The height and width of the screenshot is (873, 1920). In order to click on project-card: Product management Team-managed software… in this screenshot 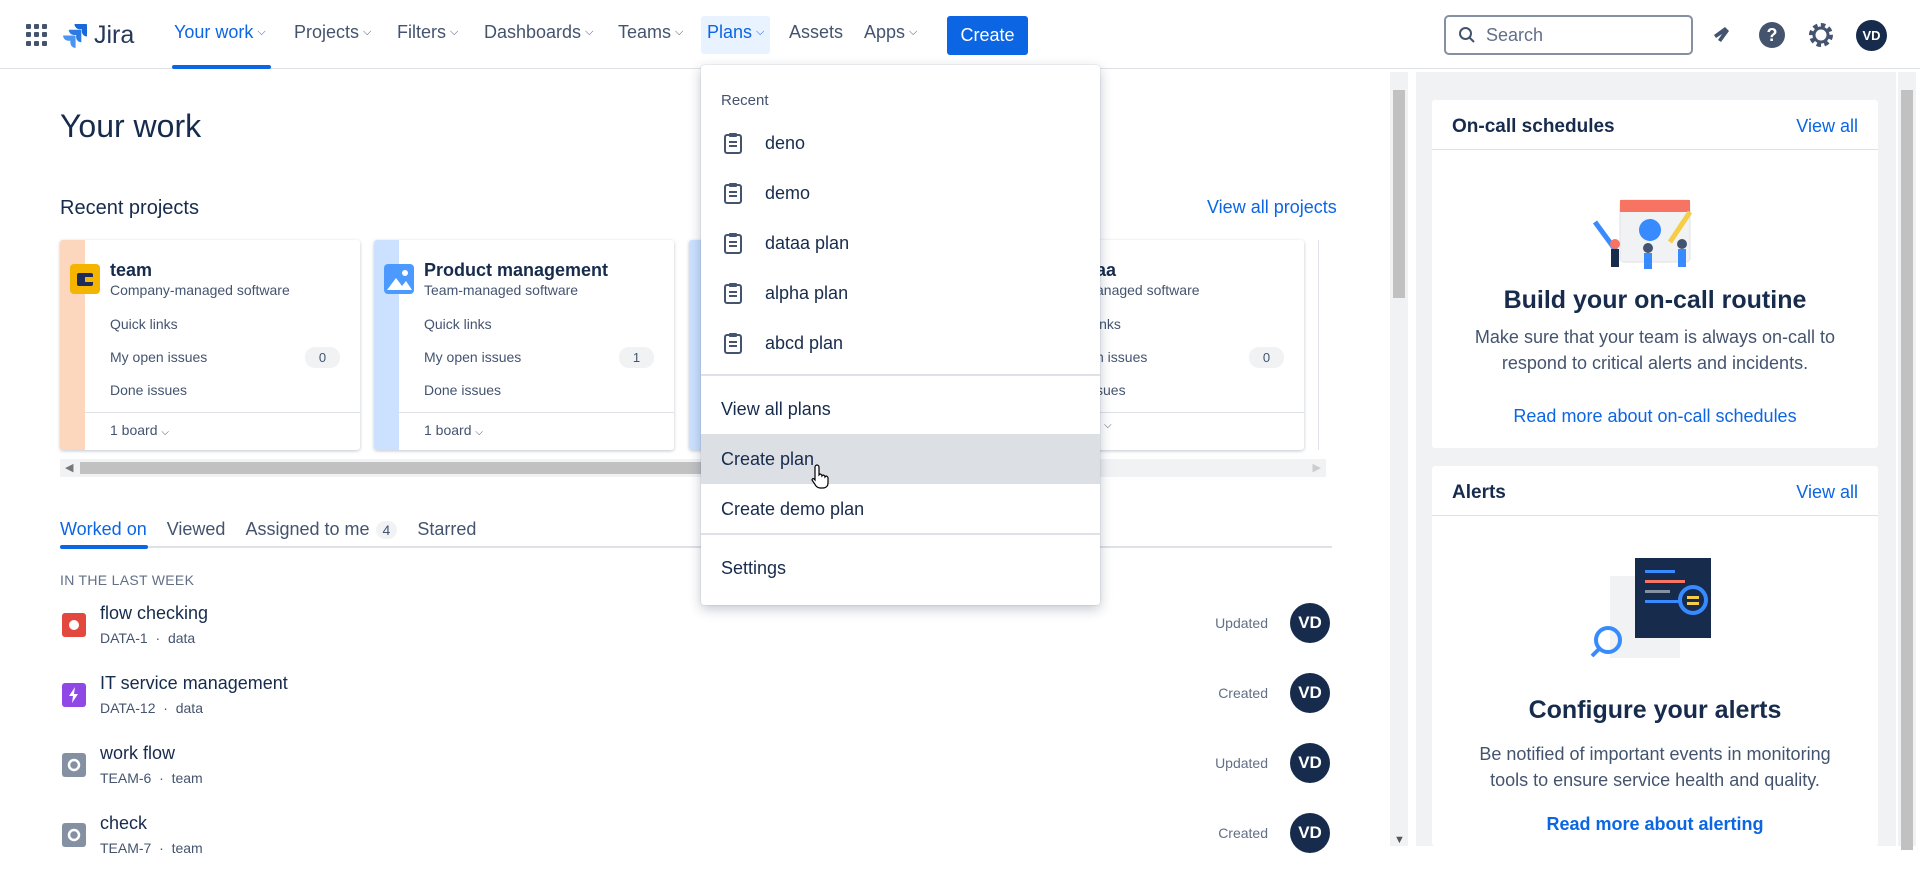, I will do `click(524, 345)`.